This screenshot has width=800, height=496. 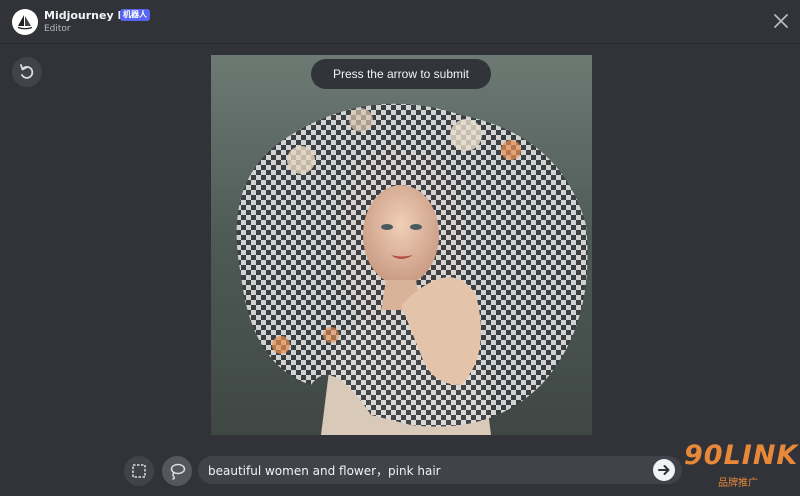 I want to click on lasso-select-icon, so click(x=178, y=471).